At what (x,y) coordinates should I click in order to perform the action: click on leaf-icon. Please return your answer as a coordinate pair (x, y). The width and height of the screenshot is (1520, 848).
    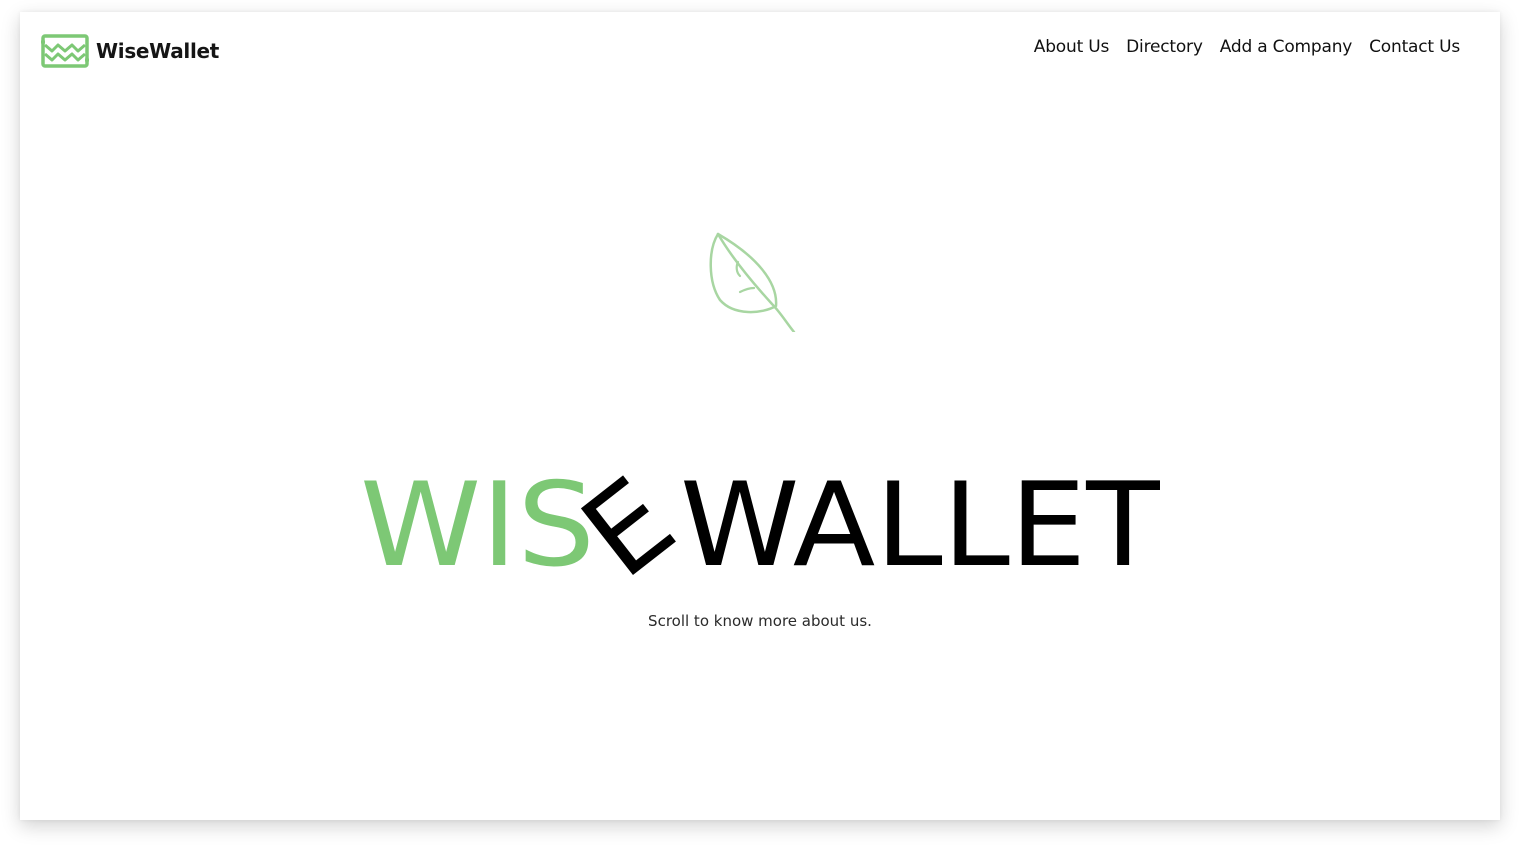
    Looking at the image, I should click on (752, 282).